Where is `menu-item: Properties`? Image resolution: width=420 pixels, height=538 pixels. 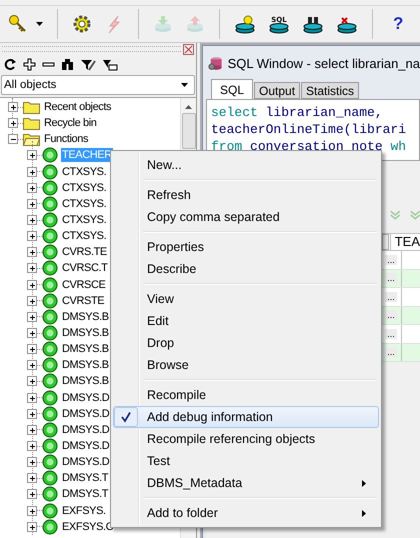
menu-item: Properties is located at coordinates (246, 247).